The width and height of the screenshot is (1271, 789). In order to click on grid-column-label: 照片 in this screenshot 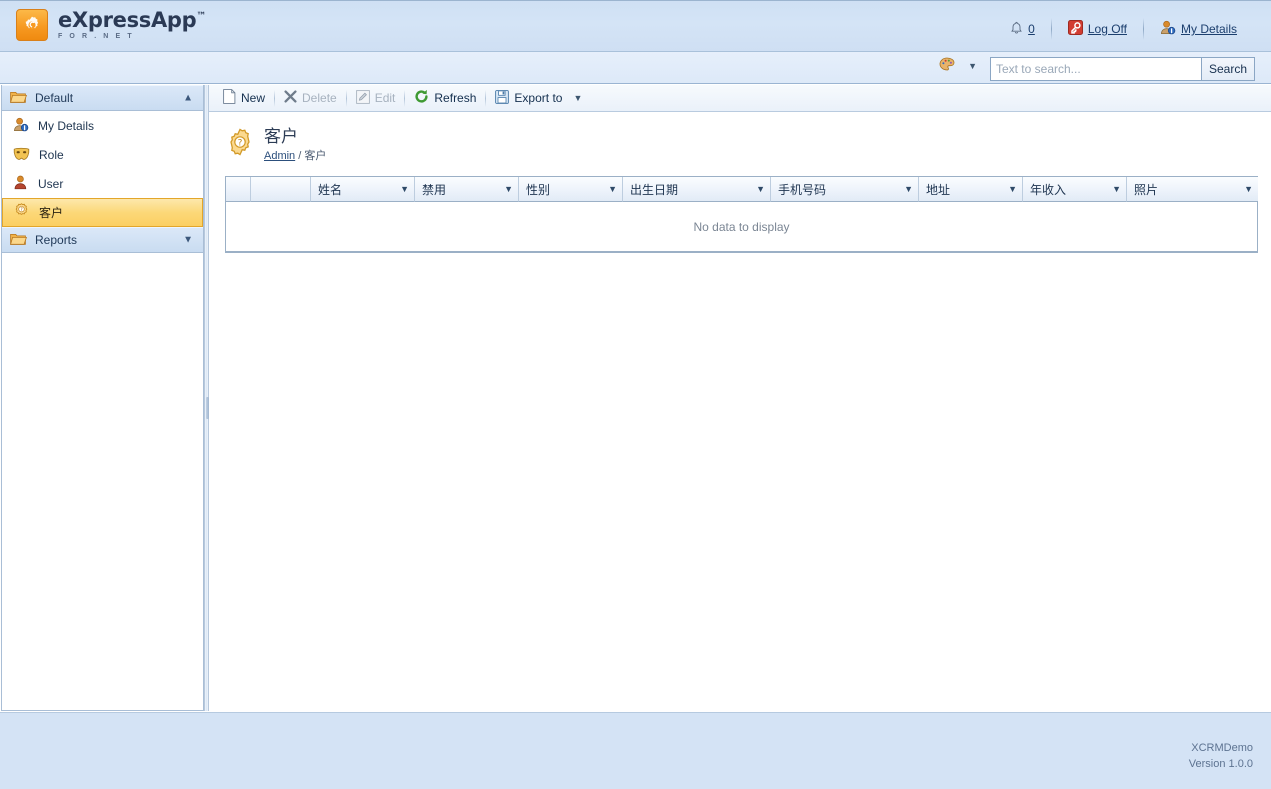, I will do `click(1146, 189)`.